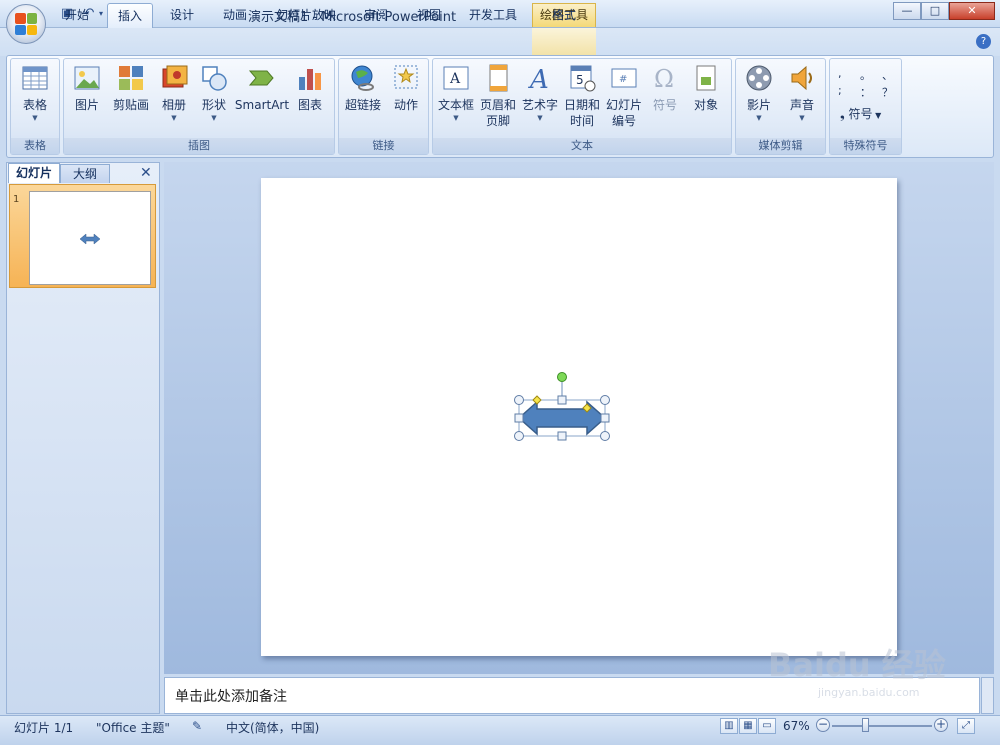 Image resolution: width=1000 pixels, height=745 pixels. I want to click on tab-format: 格式, so click(564, 15).